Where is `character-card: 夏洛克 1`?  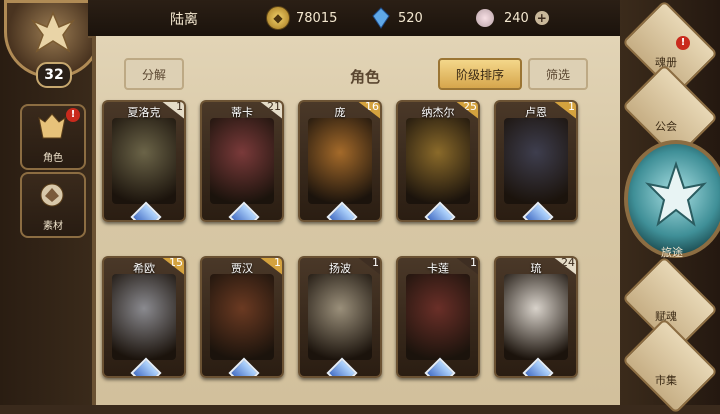 character-card: 夏洛克 1 is located at coordinates (144, 161).